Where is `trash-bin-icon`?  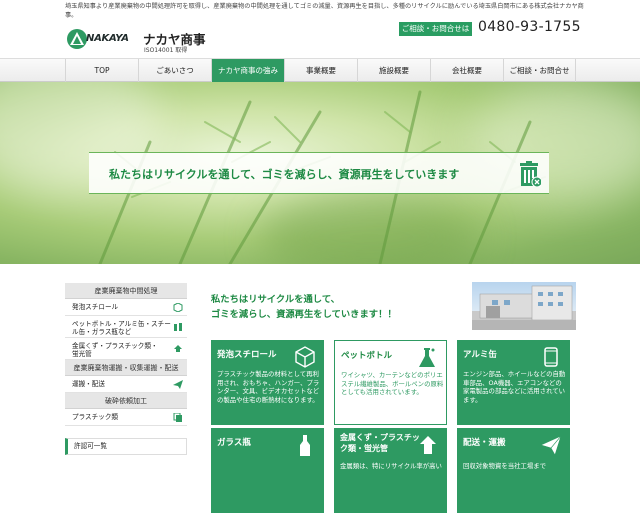 trash-bin-icon is located at coordinates (530, 174).